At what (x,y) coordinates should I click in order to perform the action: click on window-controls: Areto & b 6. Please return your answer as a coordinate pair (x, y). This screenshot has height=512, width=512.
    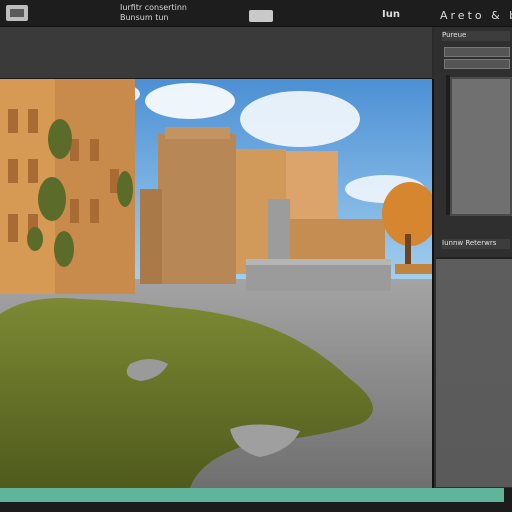
    Looking at the image, I should click on (476, 15).